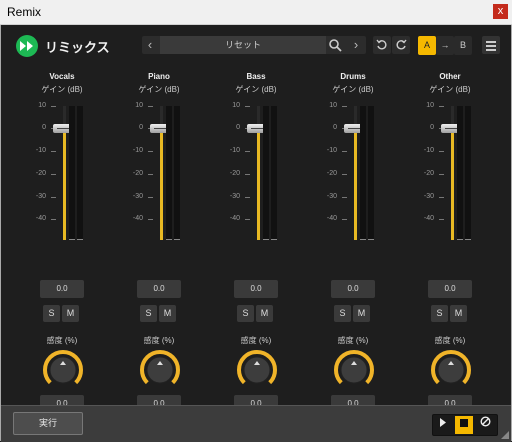  What do you see at coordinates (485, 421) in the screenshot?
I see `bypass-icon` at bounding box center [485, 421].